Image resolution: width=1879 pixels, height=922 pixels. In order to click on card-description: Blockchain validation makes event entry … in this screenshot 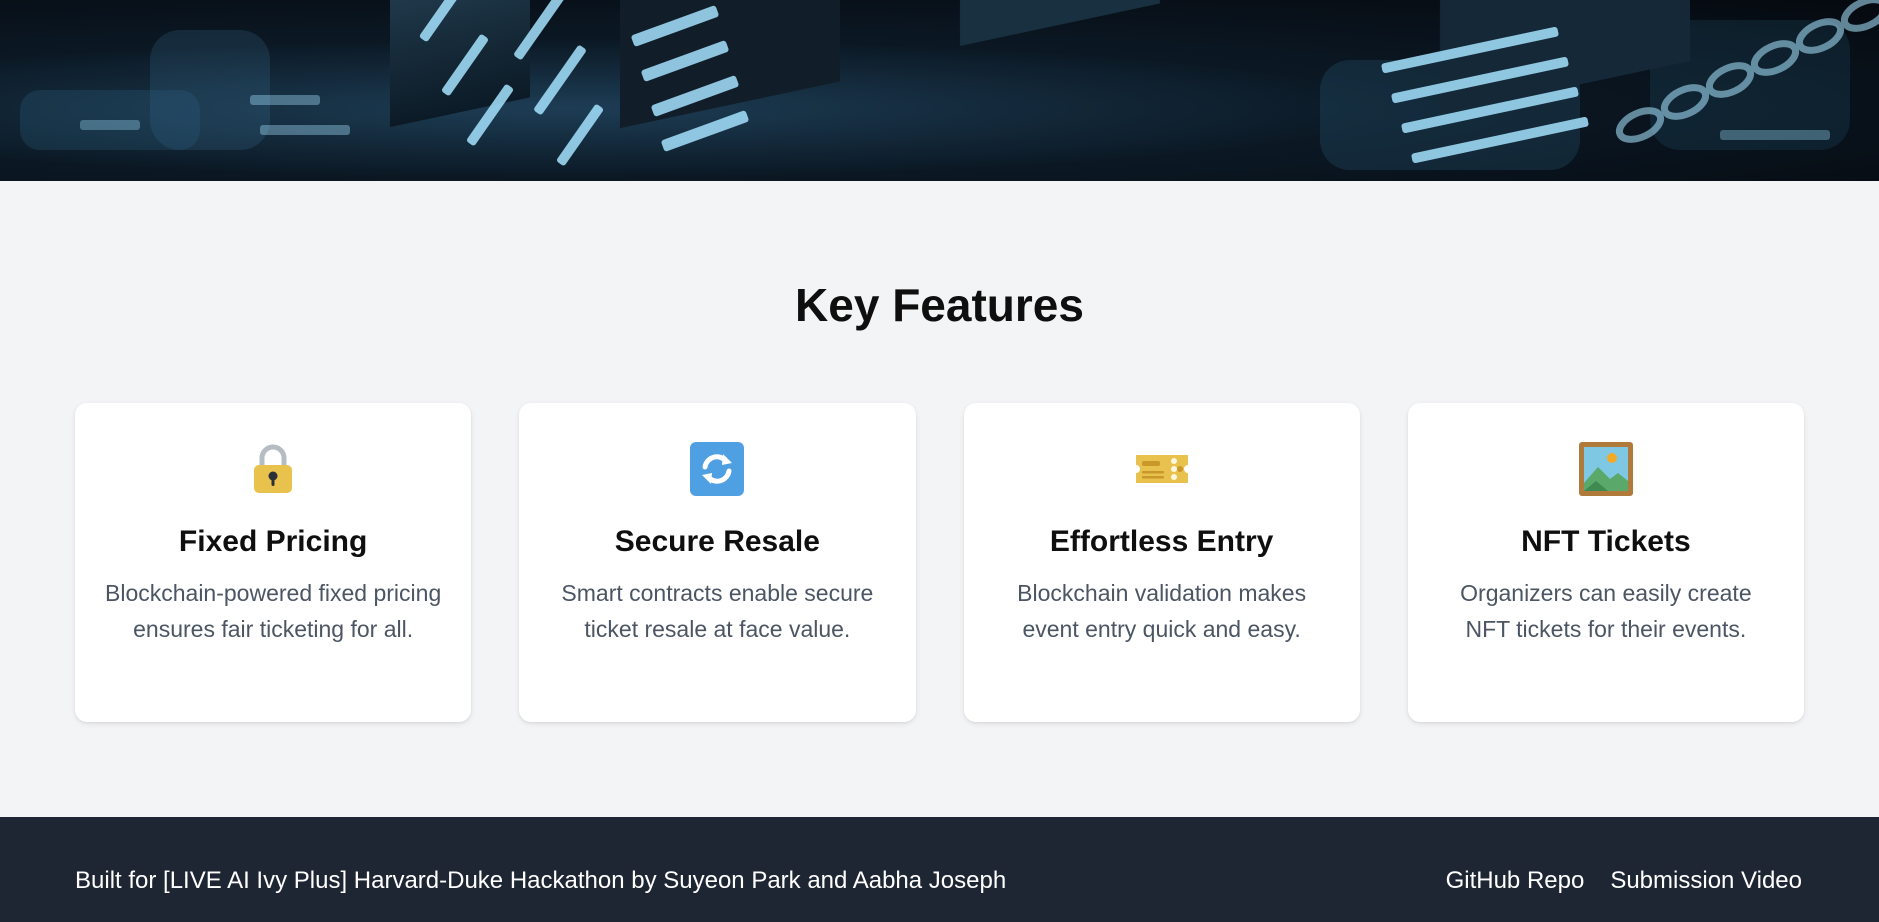, I will do `click(1162, 611)`.